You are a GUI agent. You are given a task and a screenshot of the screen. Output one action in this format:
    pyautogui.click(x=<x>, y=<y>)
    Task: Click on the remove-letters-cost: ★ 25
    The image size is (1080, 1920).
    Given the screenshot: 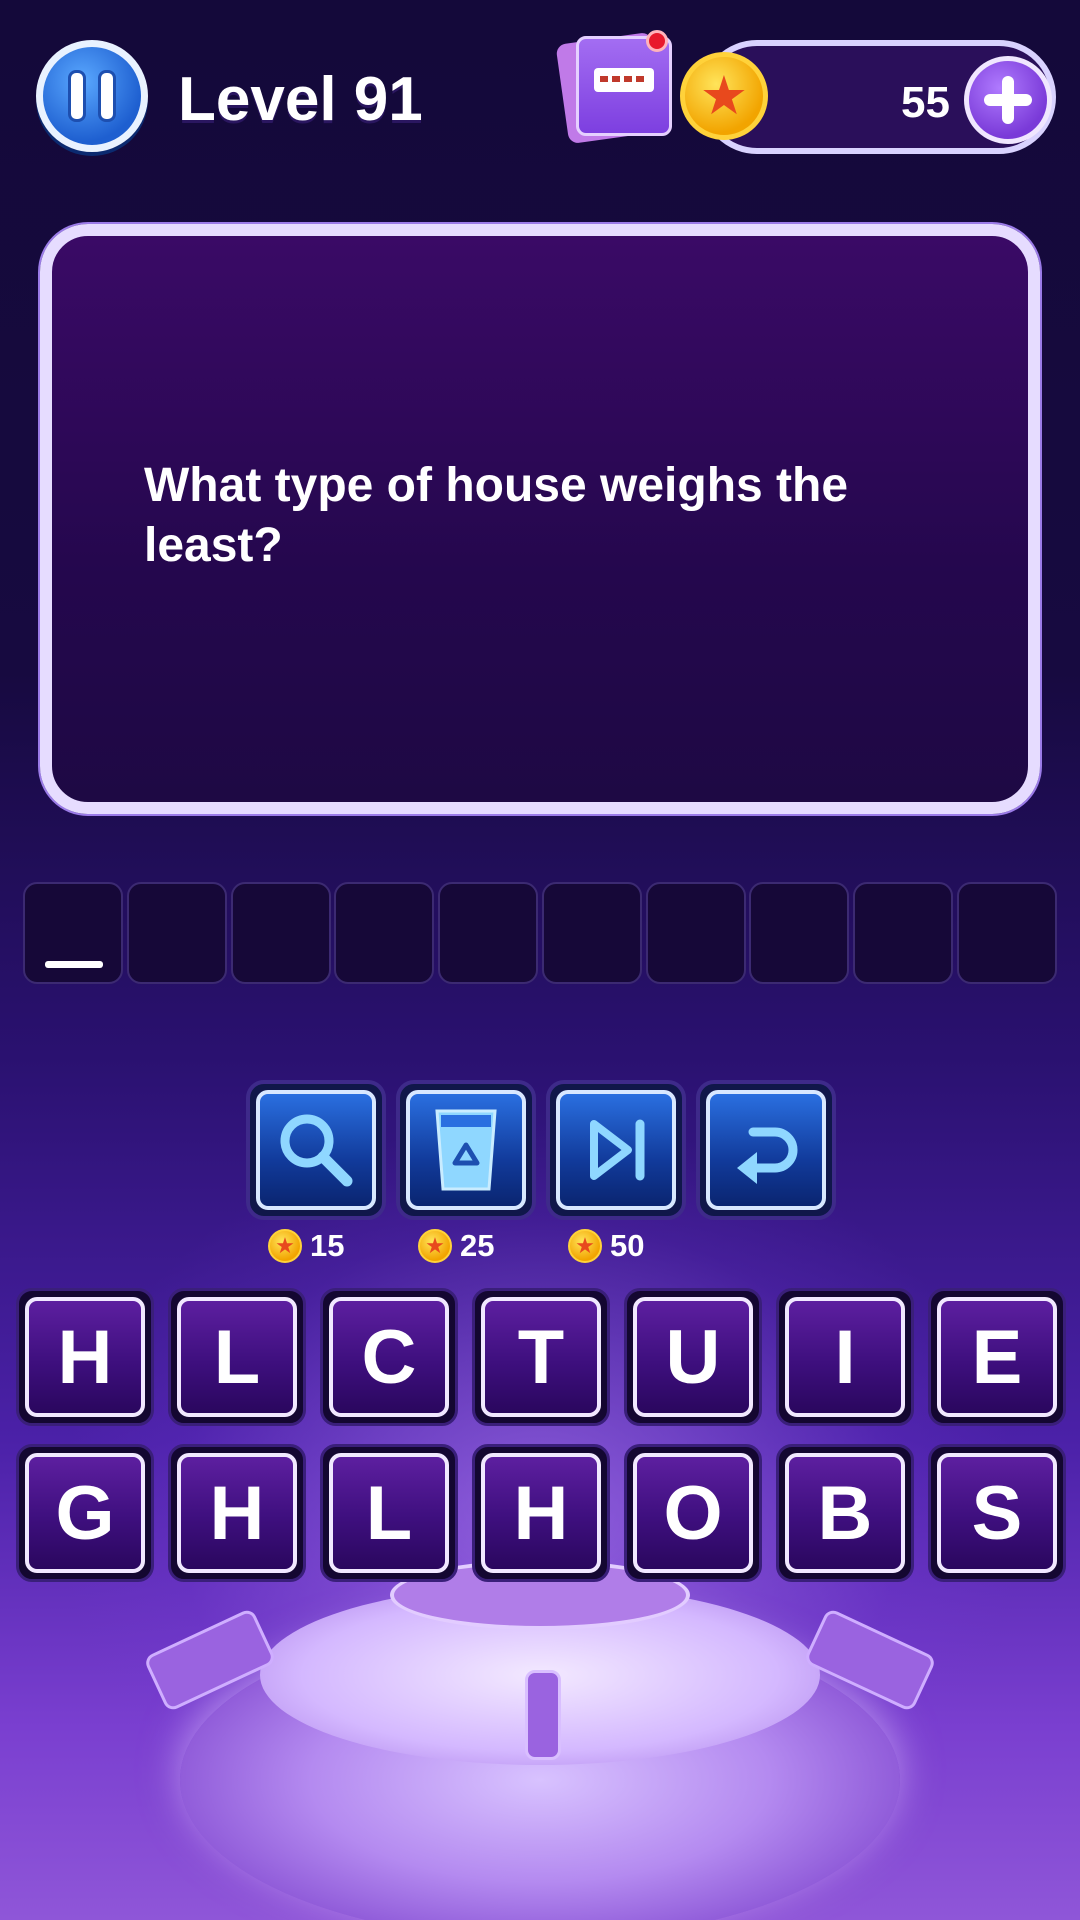 What is the action you would take?
    pyautogui.click(x=456, y=1246)
    